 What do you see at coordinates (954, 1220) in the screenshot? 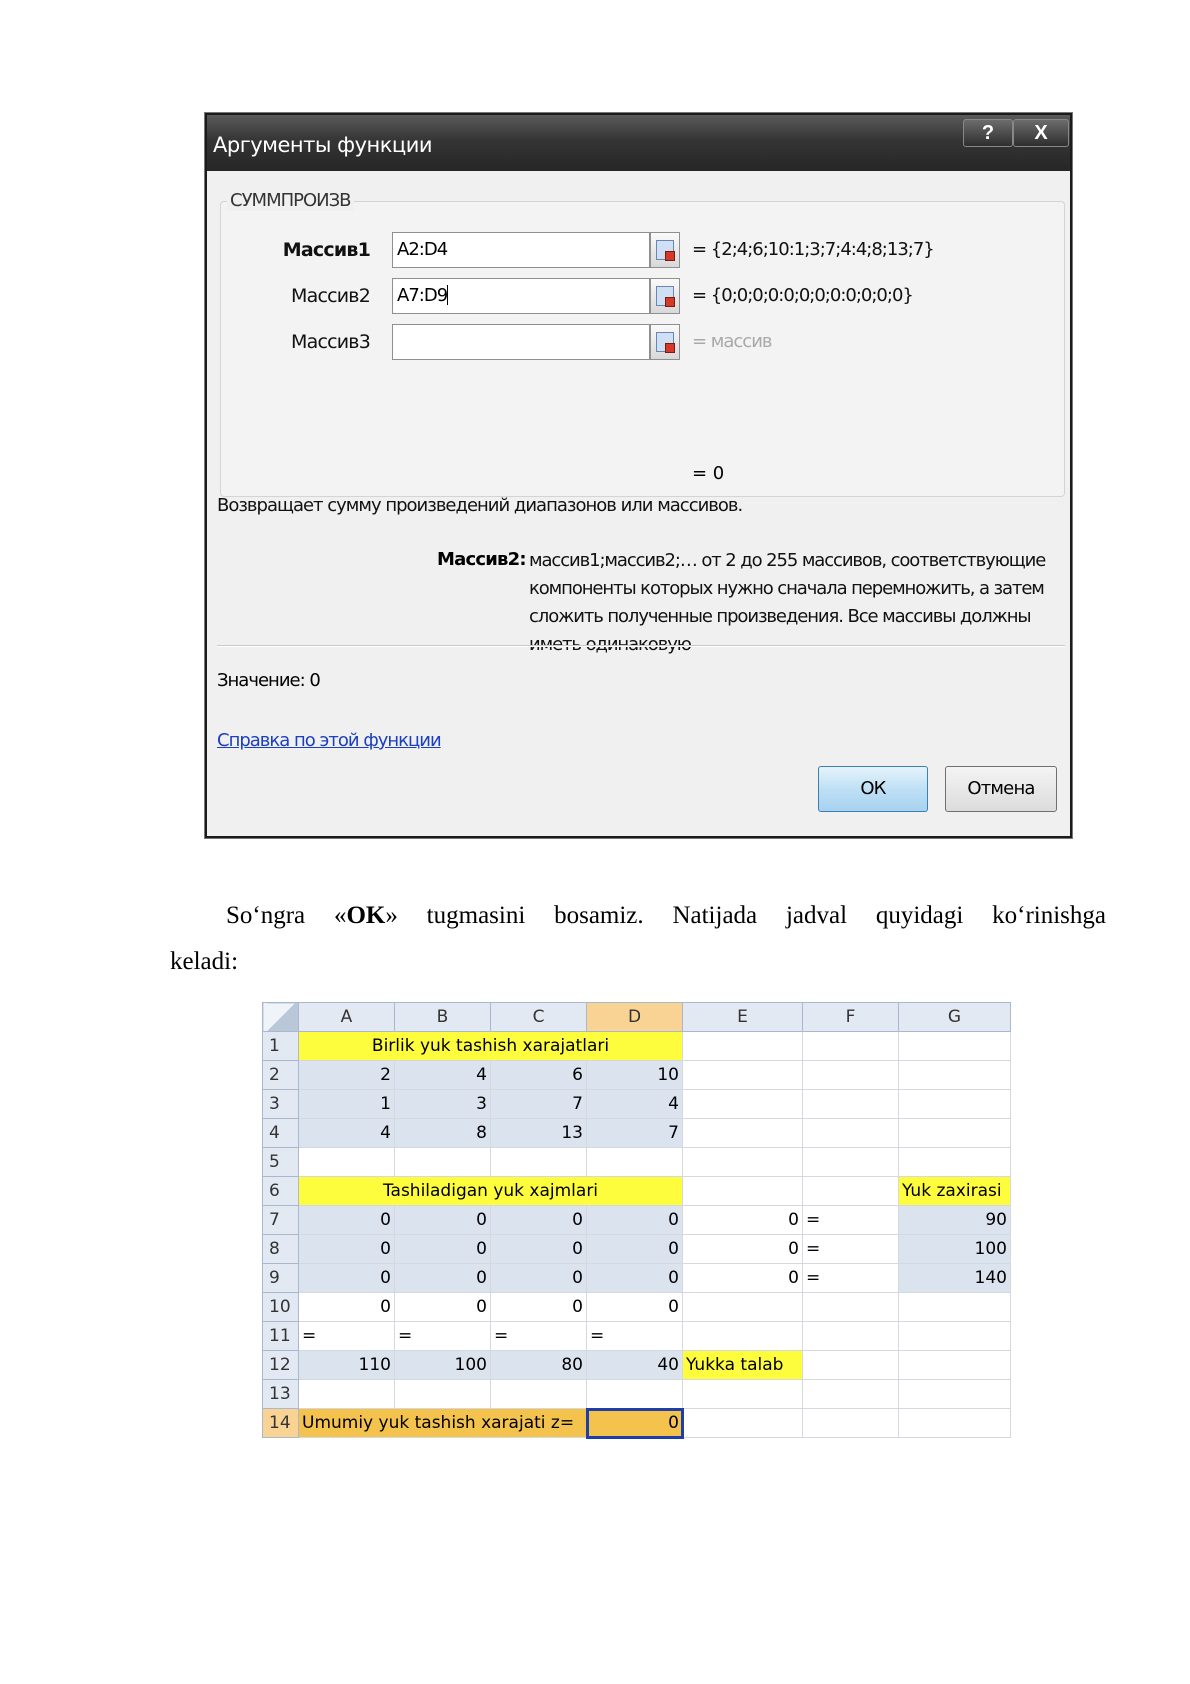
I see `stock-cell: 90` at bounding box center [954, 1220].